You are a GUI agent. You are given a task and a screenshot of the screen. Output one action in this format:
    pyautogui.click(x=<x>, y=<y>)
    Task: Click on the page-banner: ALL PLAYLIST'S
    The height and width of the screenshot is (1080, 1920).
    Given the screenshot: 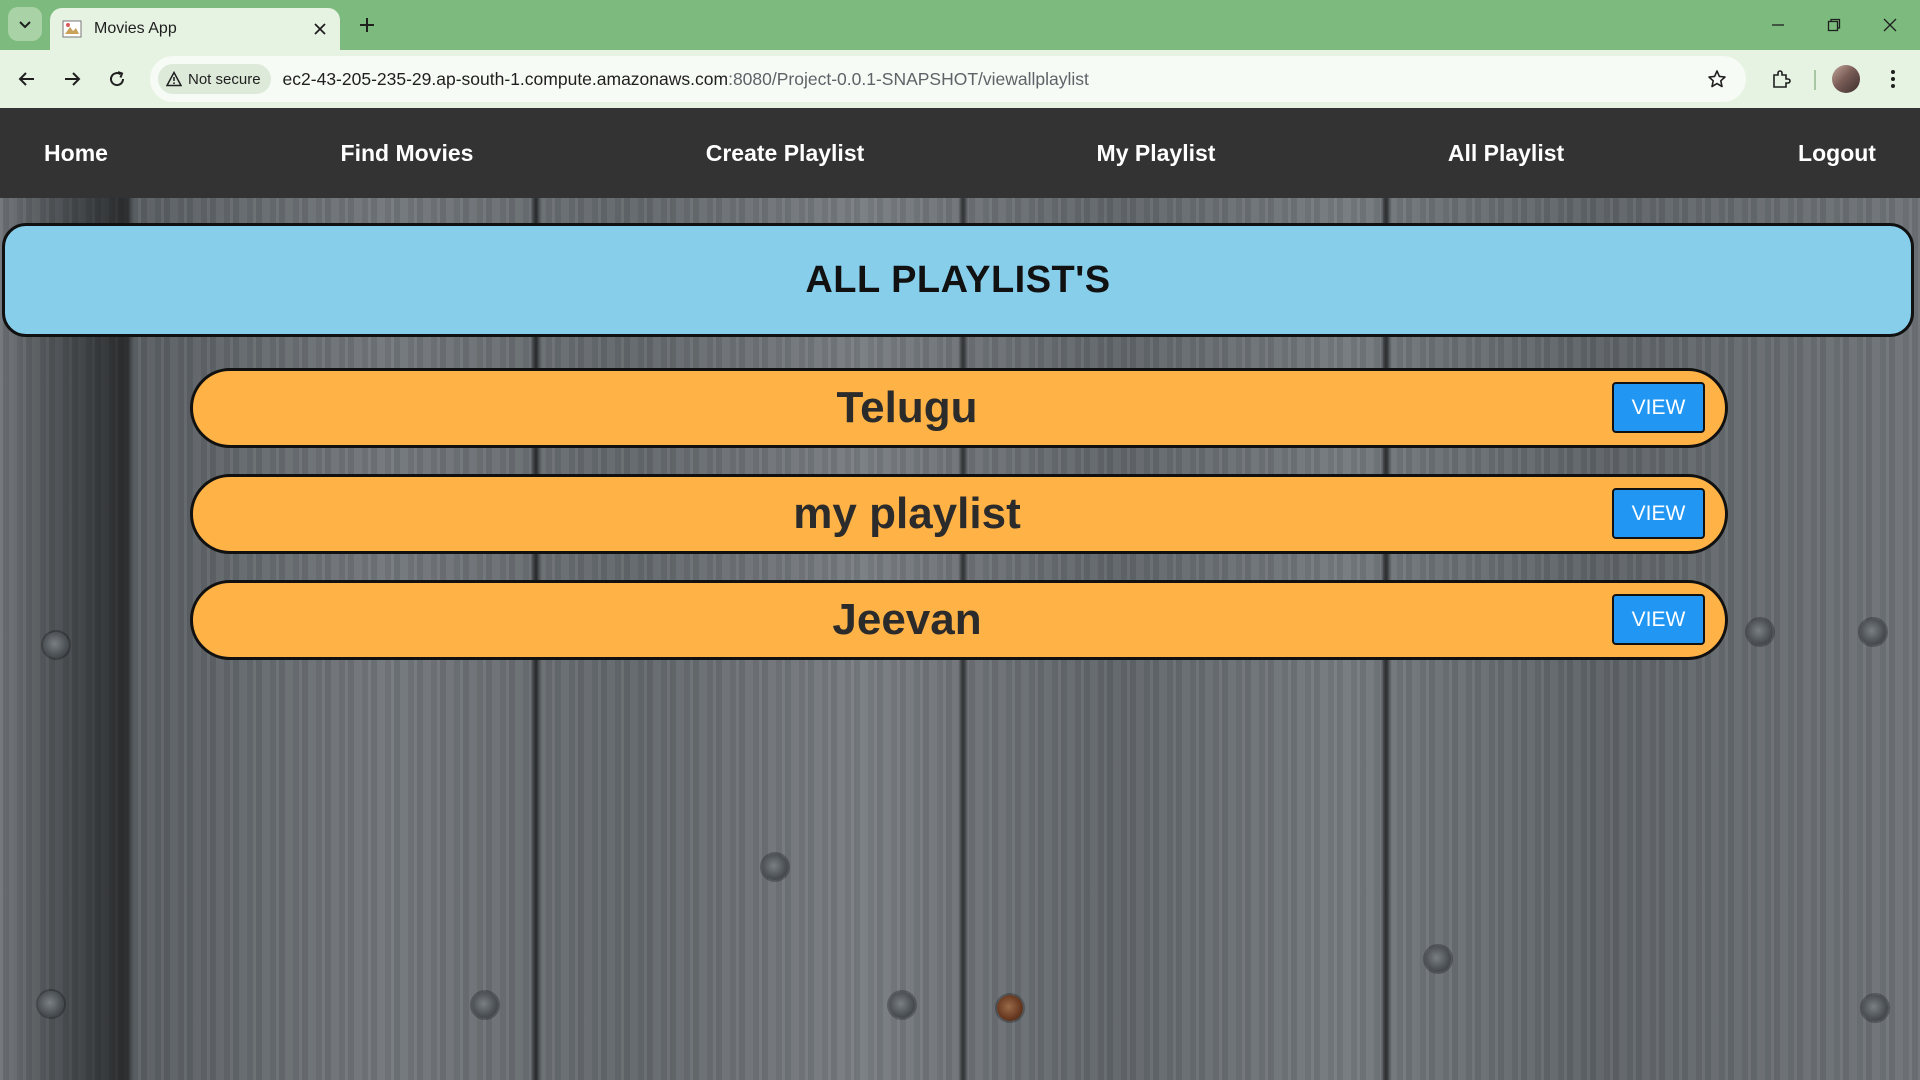 What is the action you would take?
    pyautogui.click(x=958, y=280)
    